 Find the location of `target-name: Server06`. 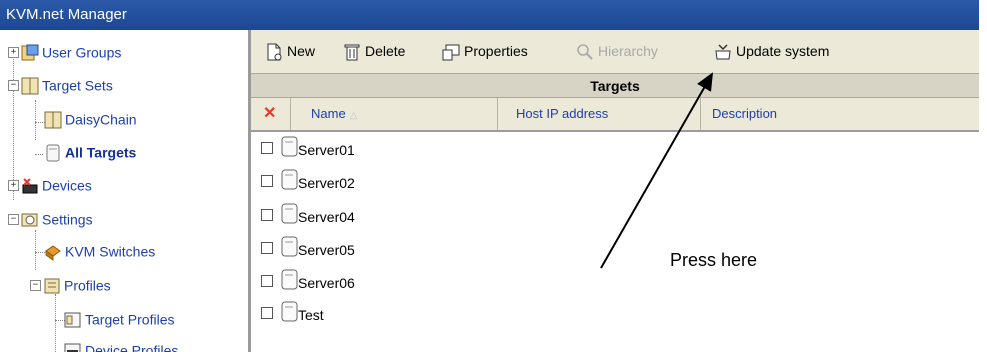

target-name: Server06 is located at coordinates (326, 283).